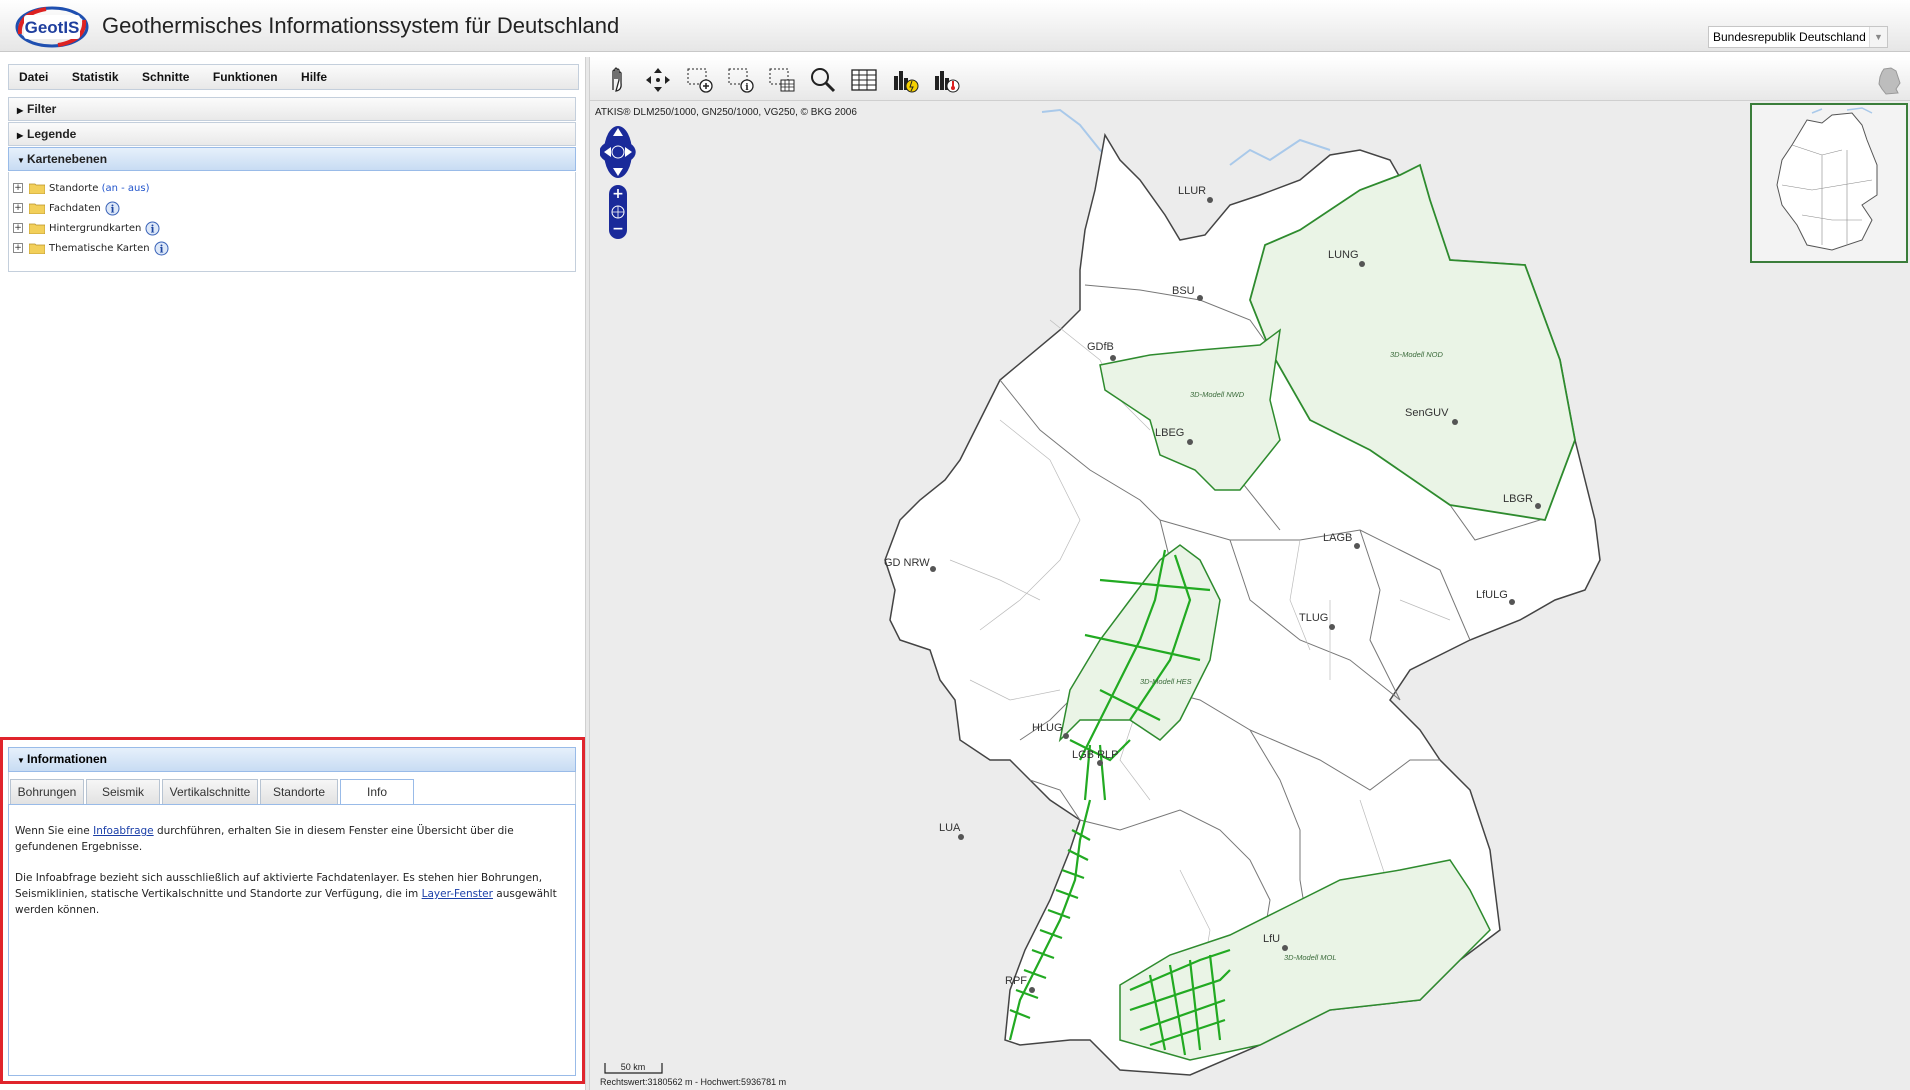 This screenshot has width=1910, height=1090. I want to click on label-model-mol: 3D-Modell MOL, so click(1310, 957).